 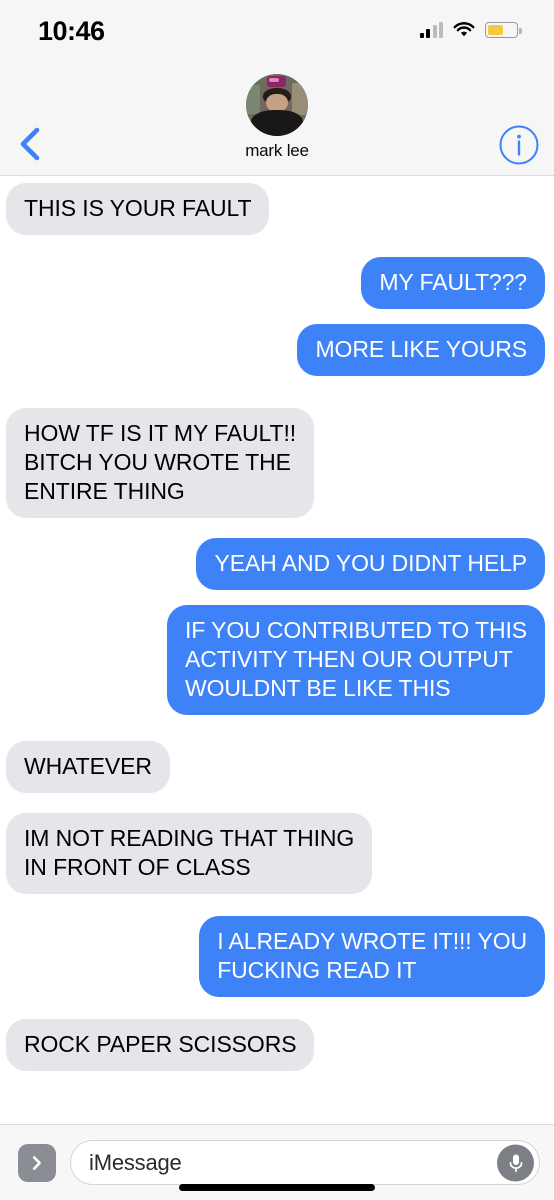 What do you see at coordinates (277, 283) in the screenshot?
I see `message-row-out: MY FAULT???` at bounding box center [277, 283].